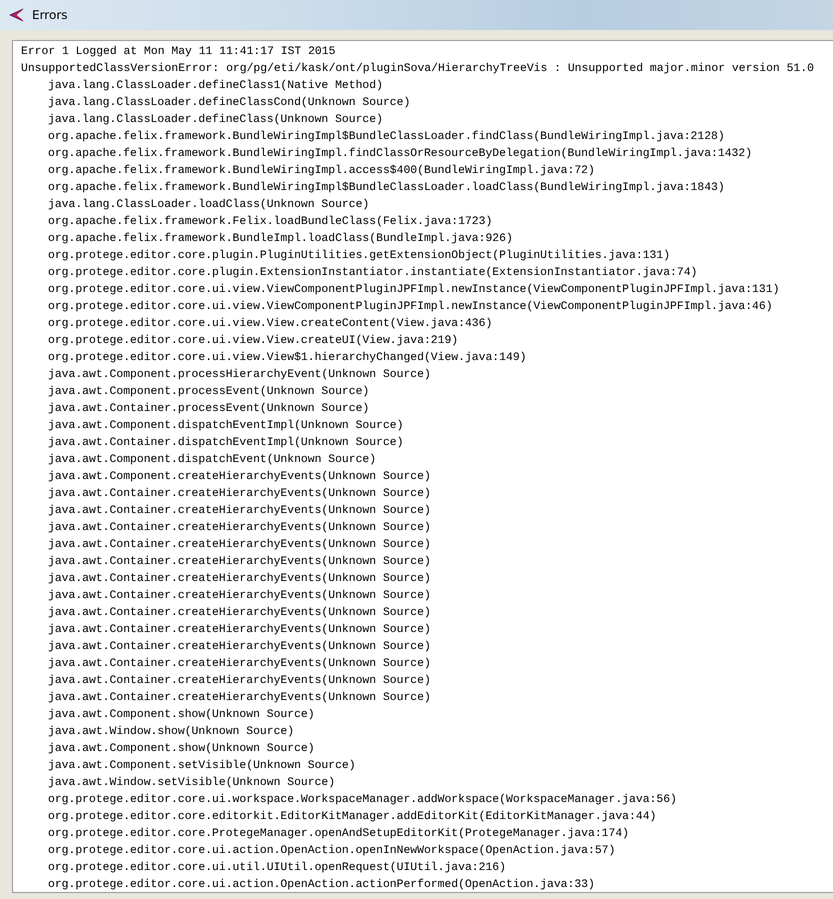  I want to click on stack-frame-line: java.lang.ClassLoader.defineClass1(Native Method), so click(215, 86).